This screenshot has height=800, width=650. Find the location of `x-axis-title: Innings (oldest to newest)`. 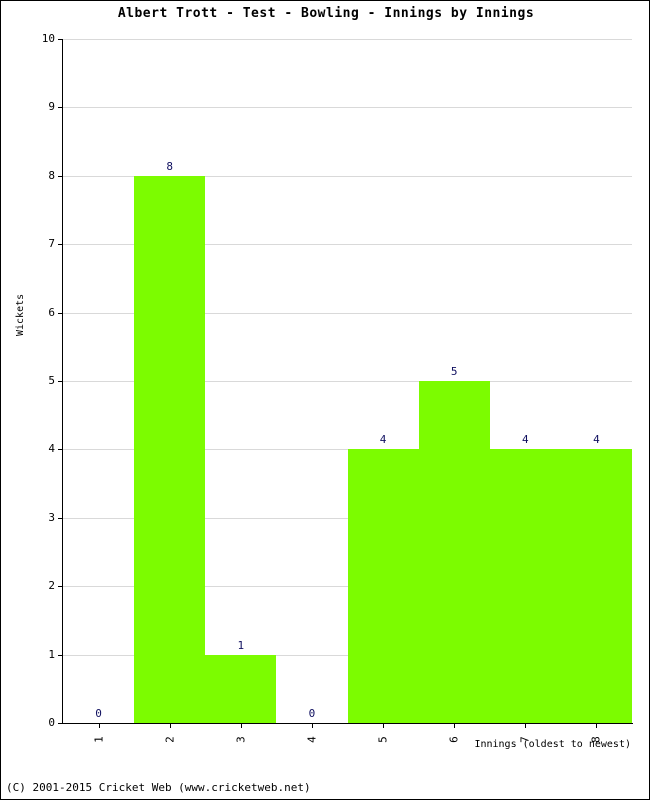

x-axis-title: Innings (oldest to newest) is located at coordinates (552, 744).